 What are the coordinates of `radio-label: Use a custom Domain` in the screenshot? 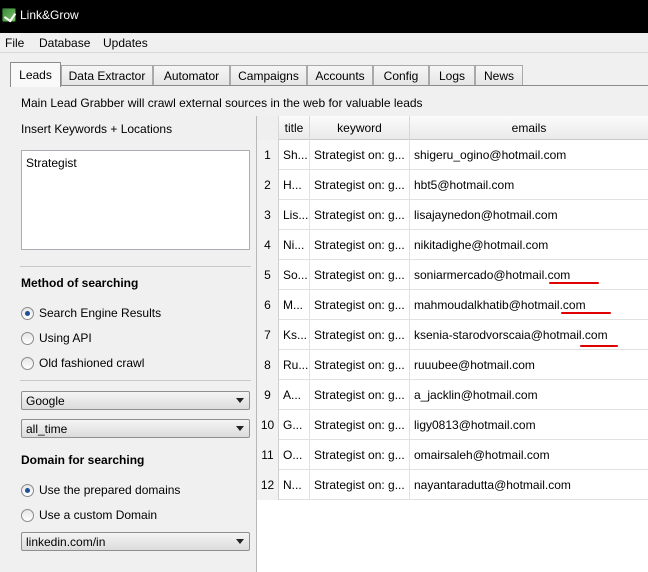 It's located at (98, 515).